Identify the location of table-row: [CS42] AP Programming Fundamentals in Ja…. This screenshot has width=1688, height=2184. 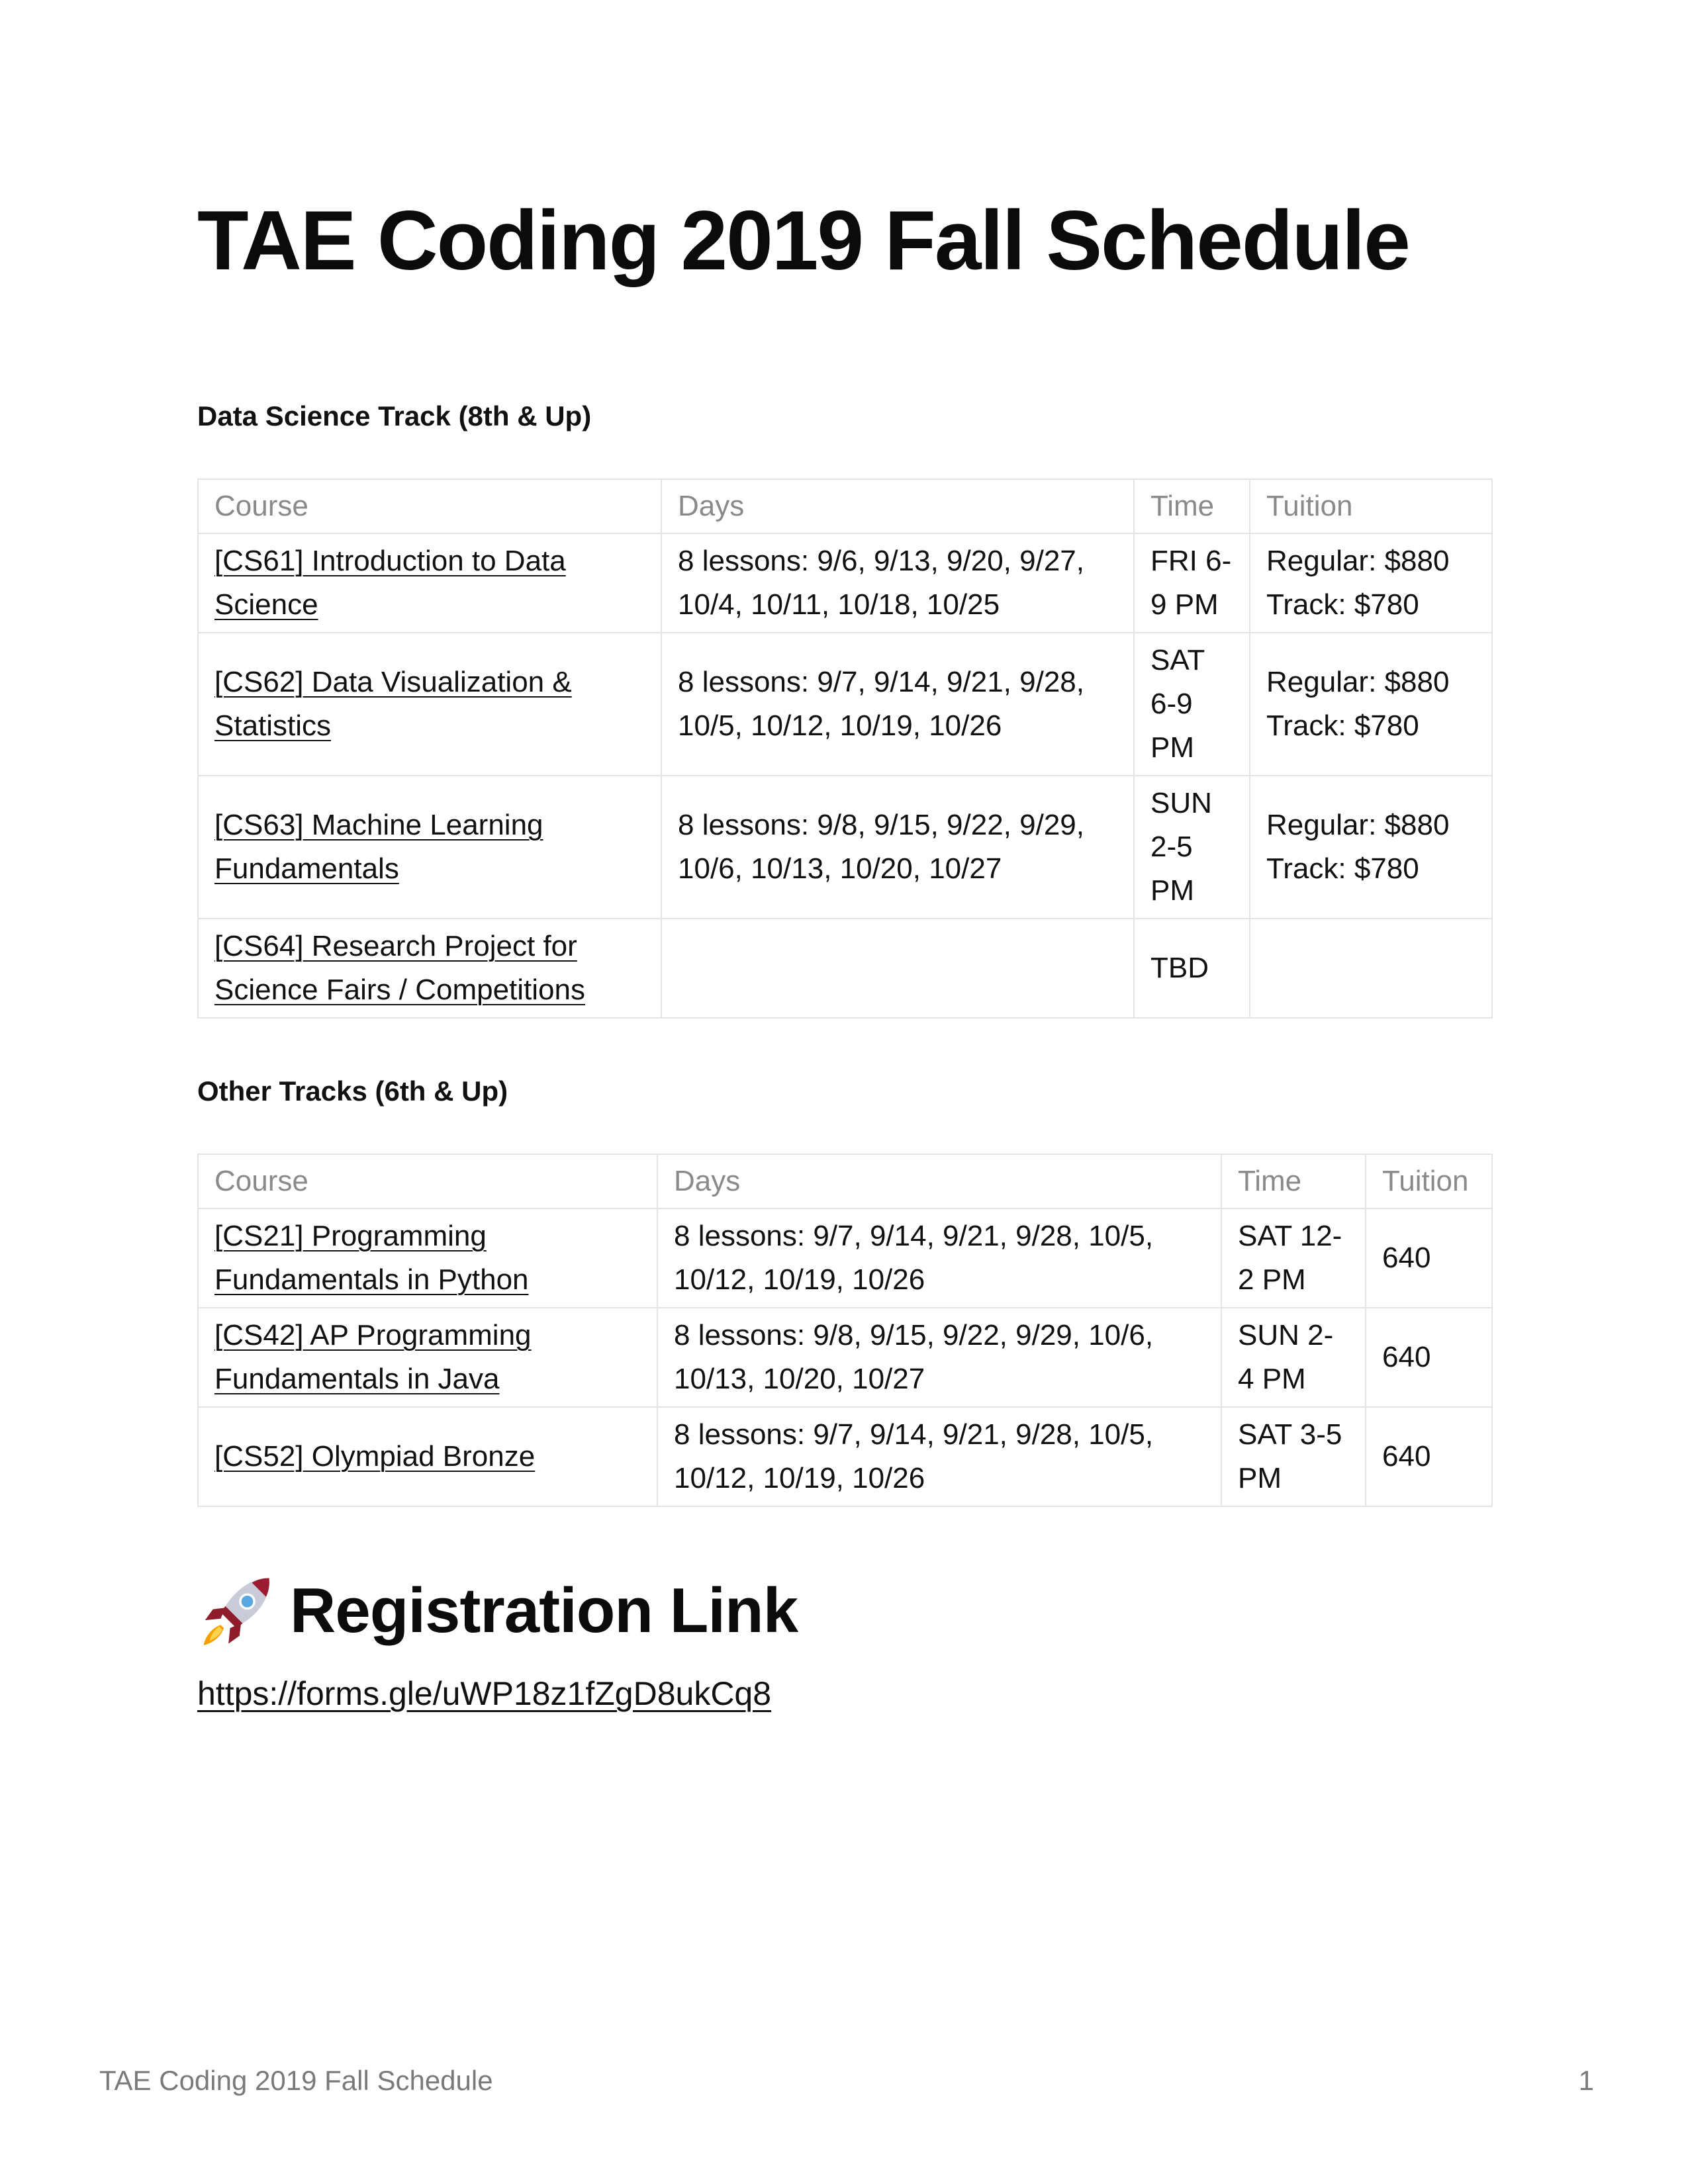
(845, 1357).